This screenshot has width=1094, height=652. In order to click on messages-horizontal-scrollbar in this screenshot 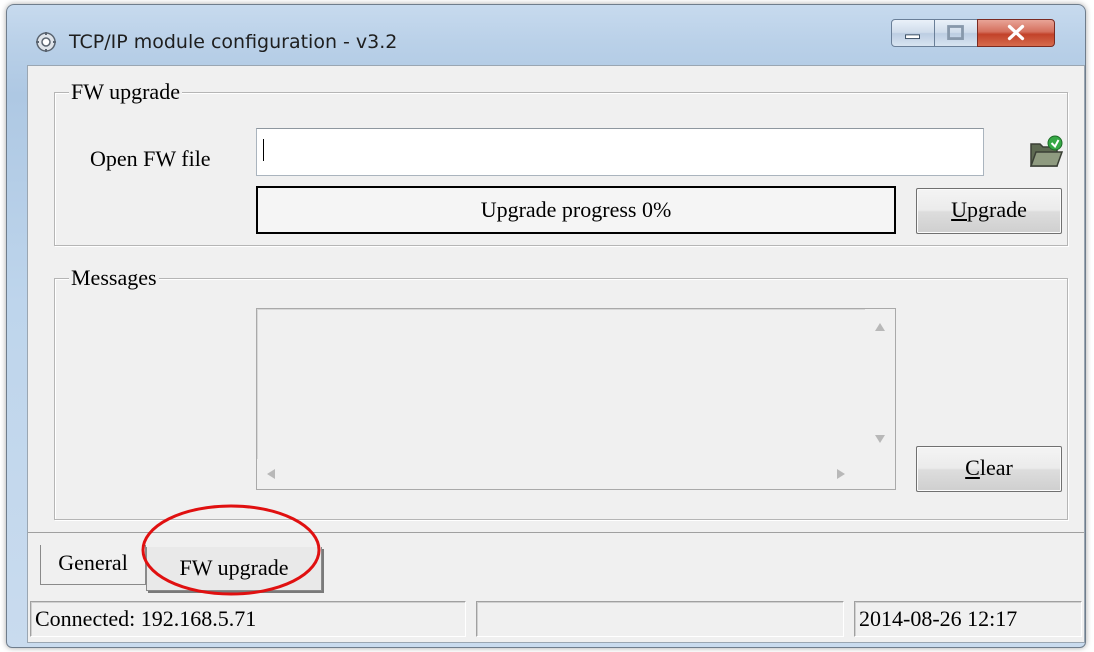, I will do `click(561, 474)`.